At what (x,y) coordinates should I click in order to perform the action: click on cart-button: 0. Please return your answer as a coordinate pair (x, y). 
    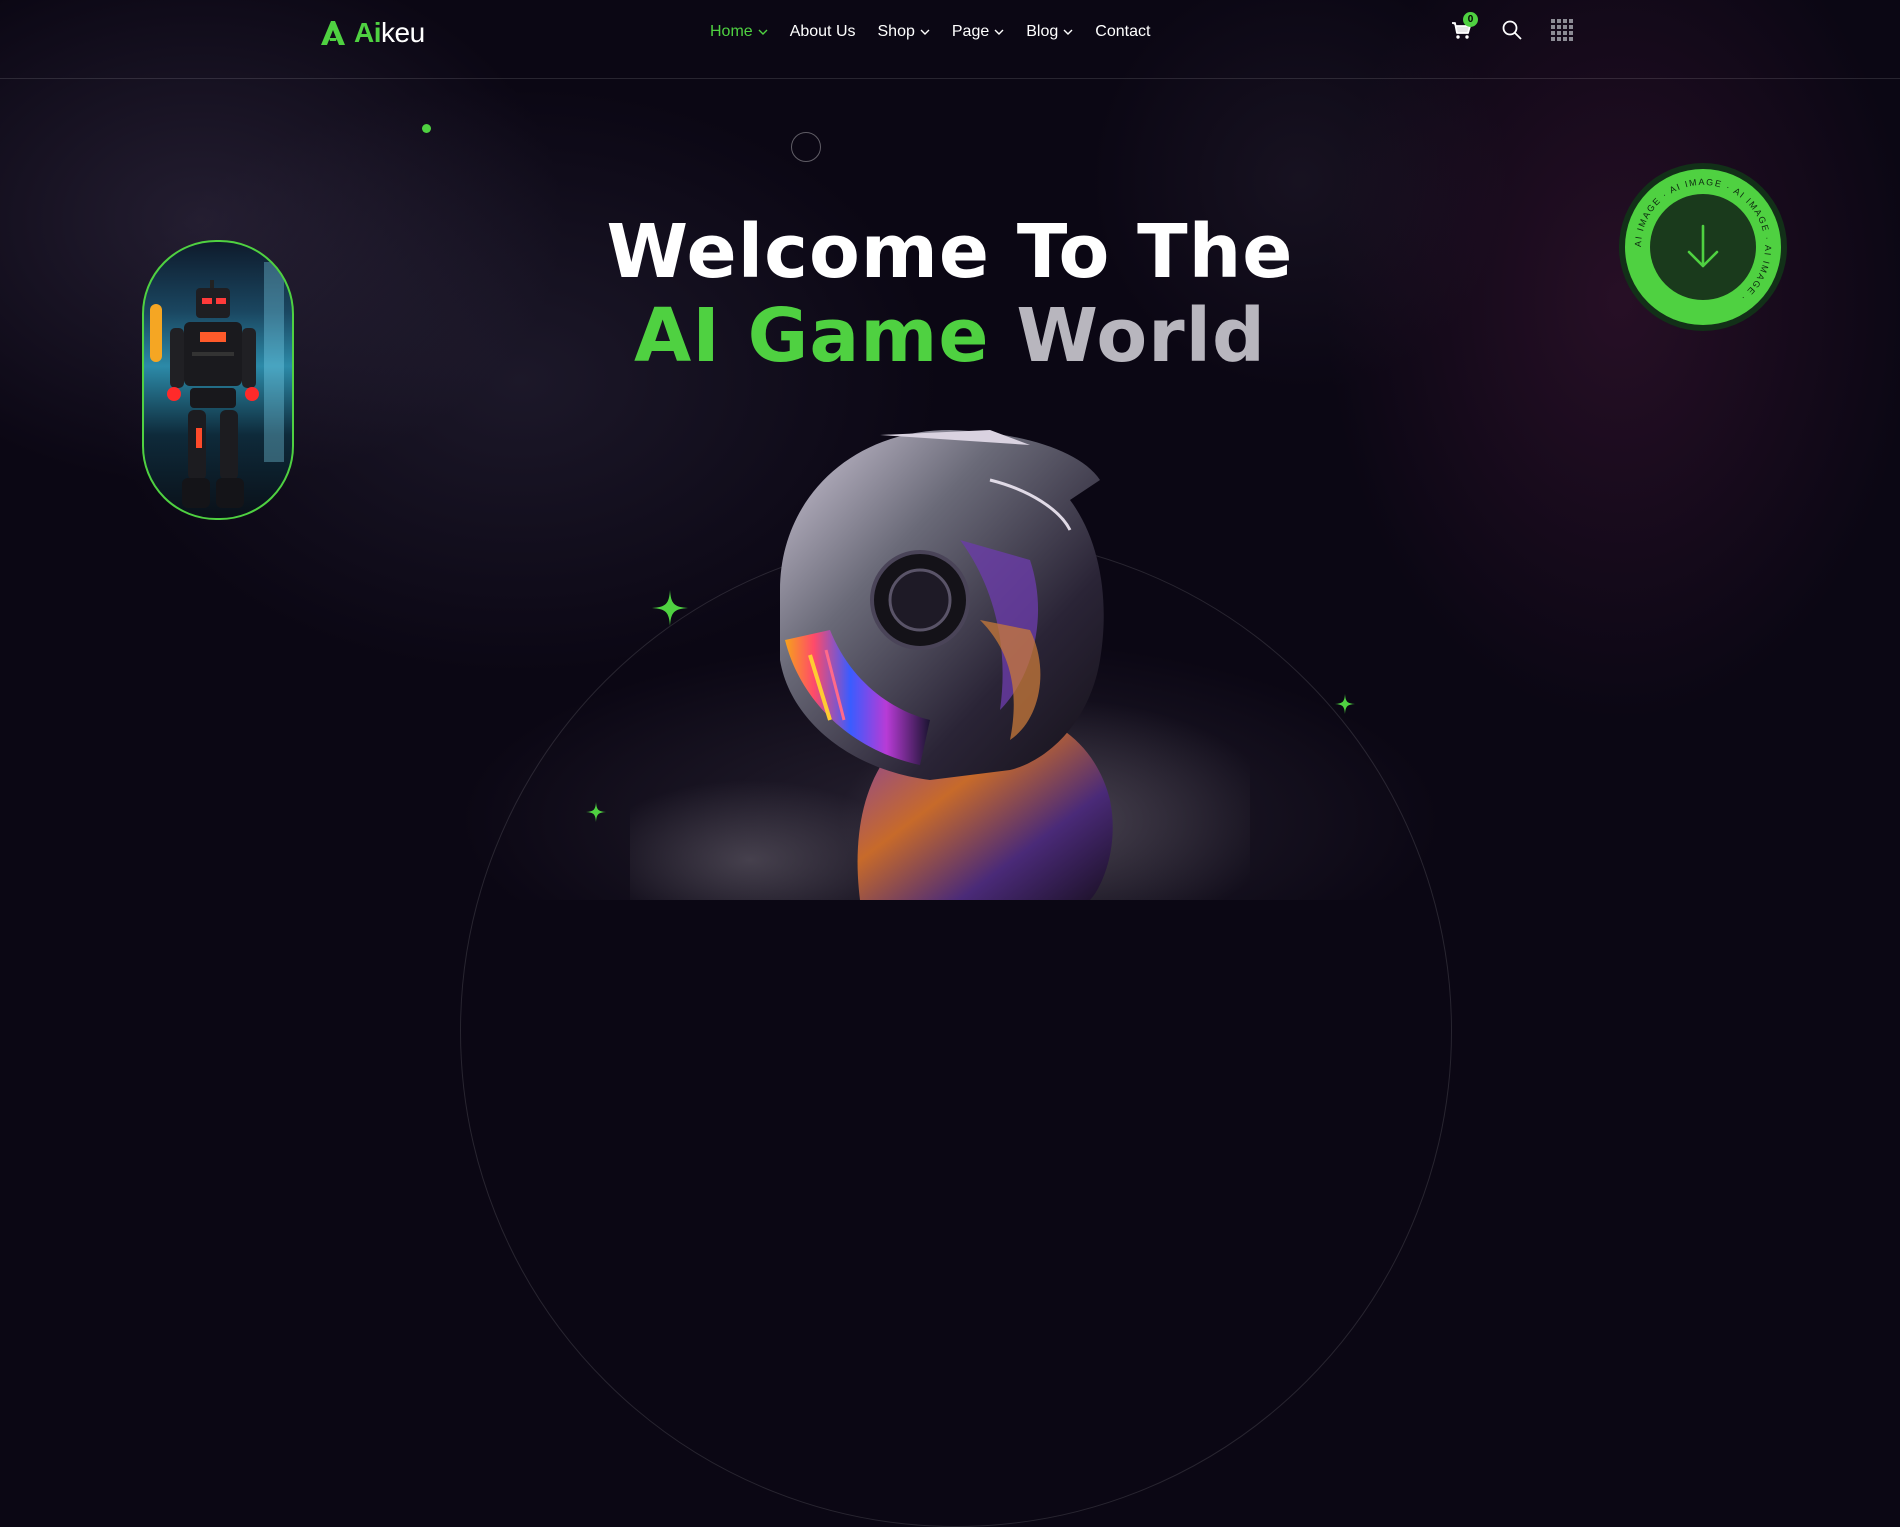
    Looking at the image, I should click on (1464, 27).